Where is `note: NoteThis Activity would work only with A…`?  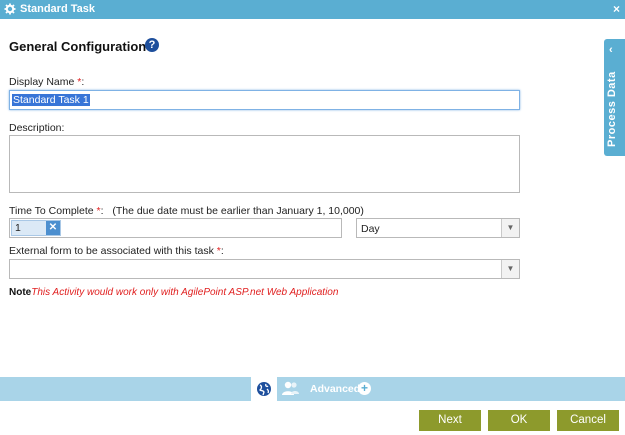 note: NoteThis Activity would work only with A… is located at coordinates (173, 292).